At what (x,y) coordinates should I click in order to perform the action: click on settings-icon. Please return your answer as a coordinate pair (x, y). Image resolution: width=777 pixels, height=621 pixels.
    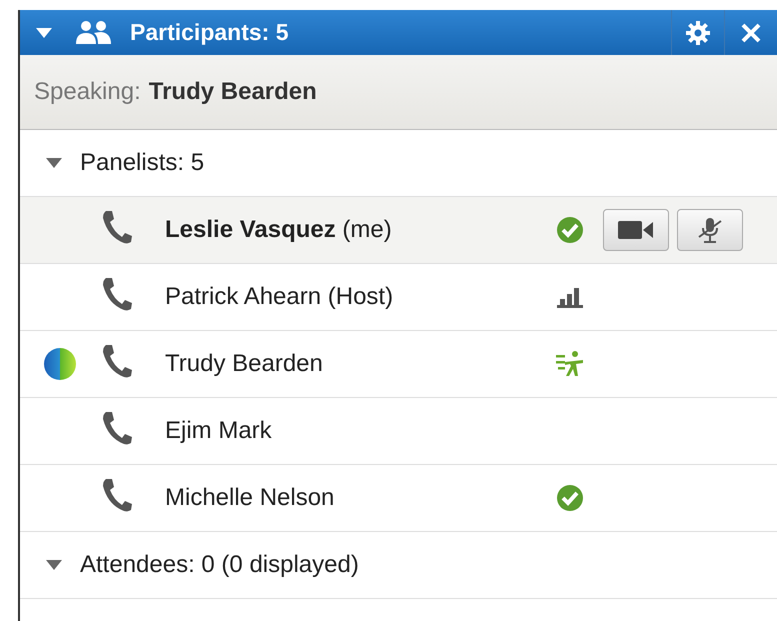
    Looking at the image, I should click on (698, 33).